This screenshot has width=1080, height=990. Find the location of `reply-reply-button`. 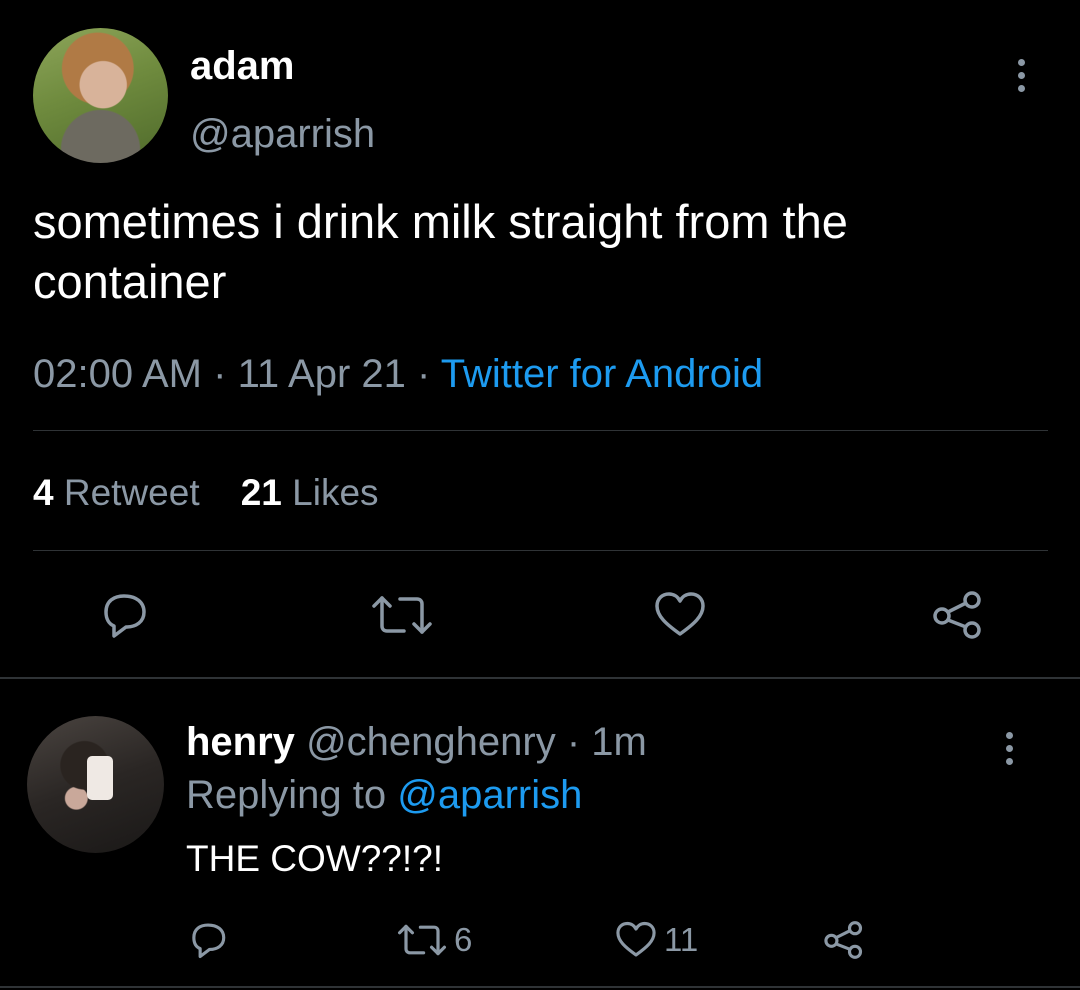

reply-reply-button is located at coordinates (208, 940).